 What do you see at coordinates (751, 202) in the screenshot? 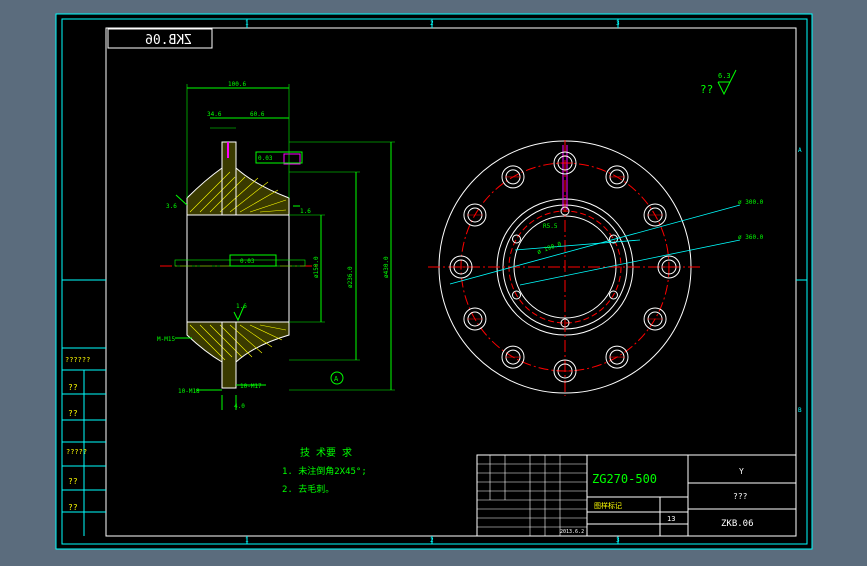
I see `dim-d1: ø 300.0` at bounding box center [751, 202].